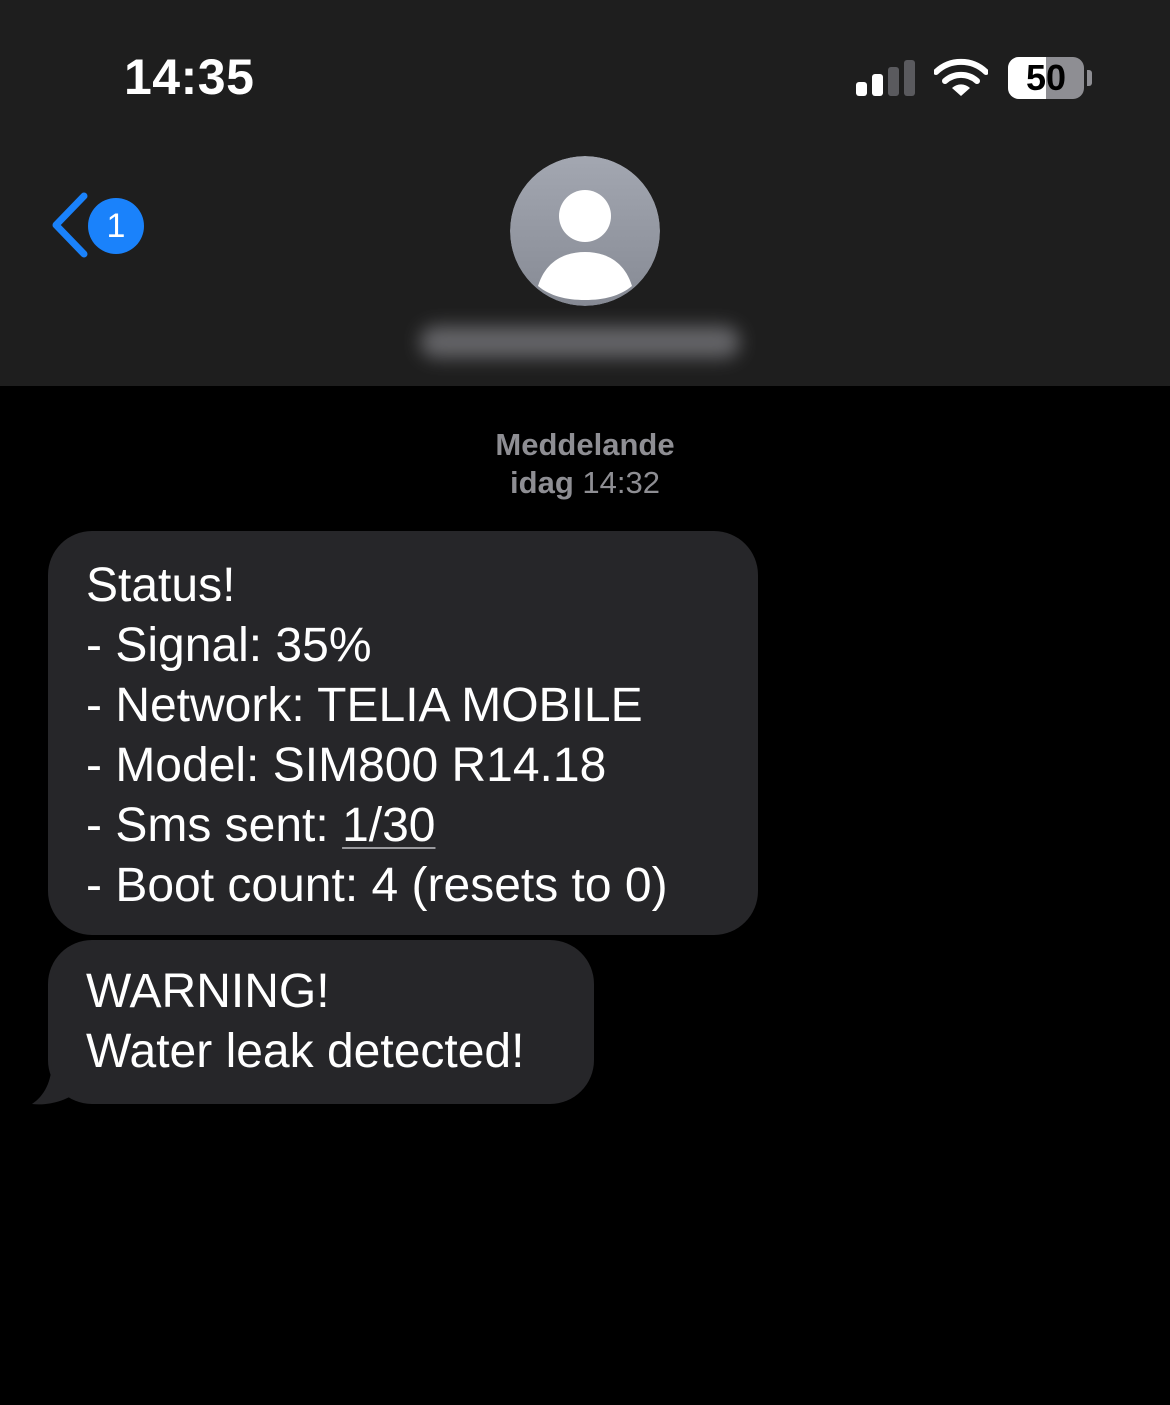  I want to click on battery-icon: 50, so click(1046, 78).